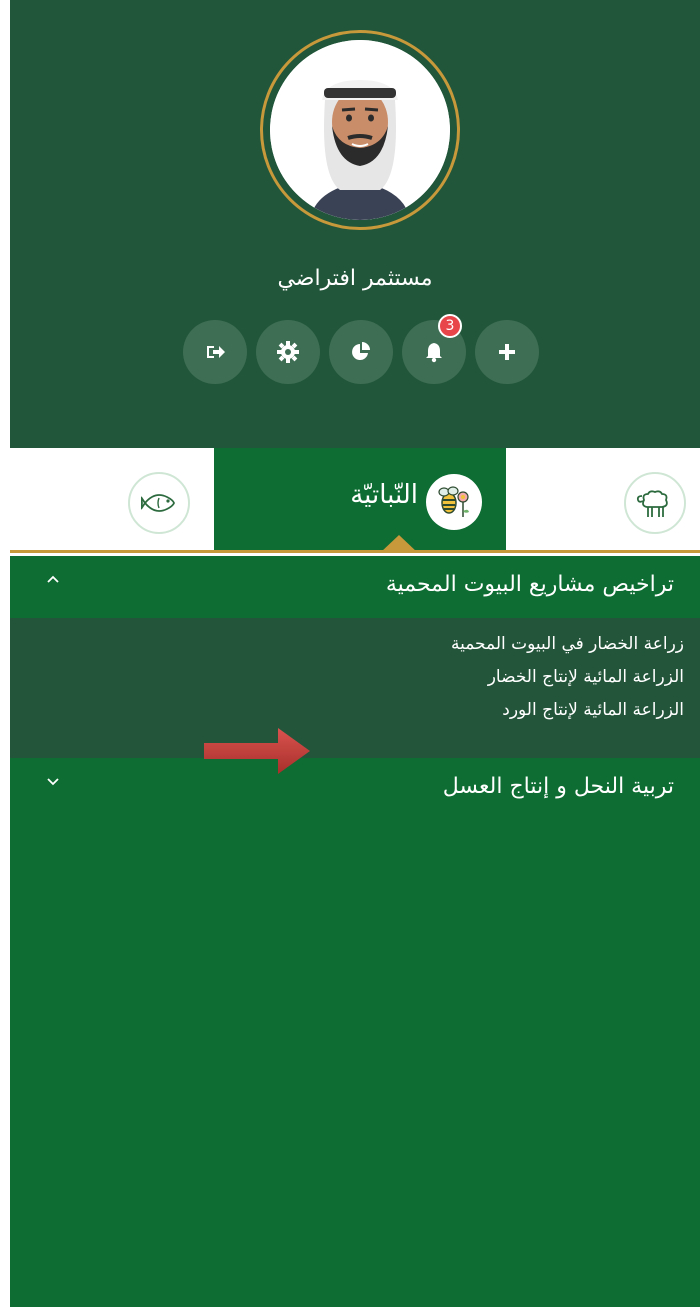  I want to click on gear-icon, so click(288, 352).